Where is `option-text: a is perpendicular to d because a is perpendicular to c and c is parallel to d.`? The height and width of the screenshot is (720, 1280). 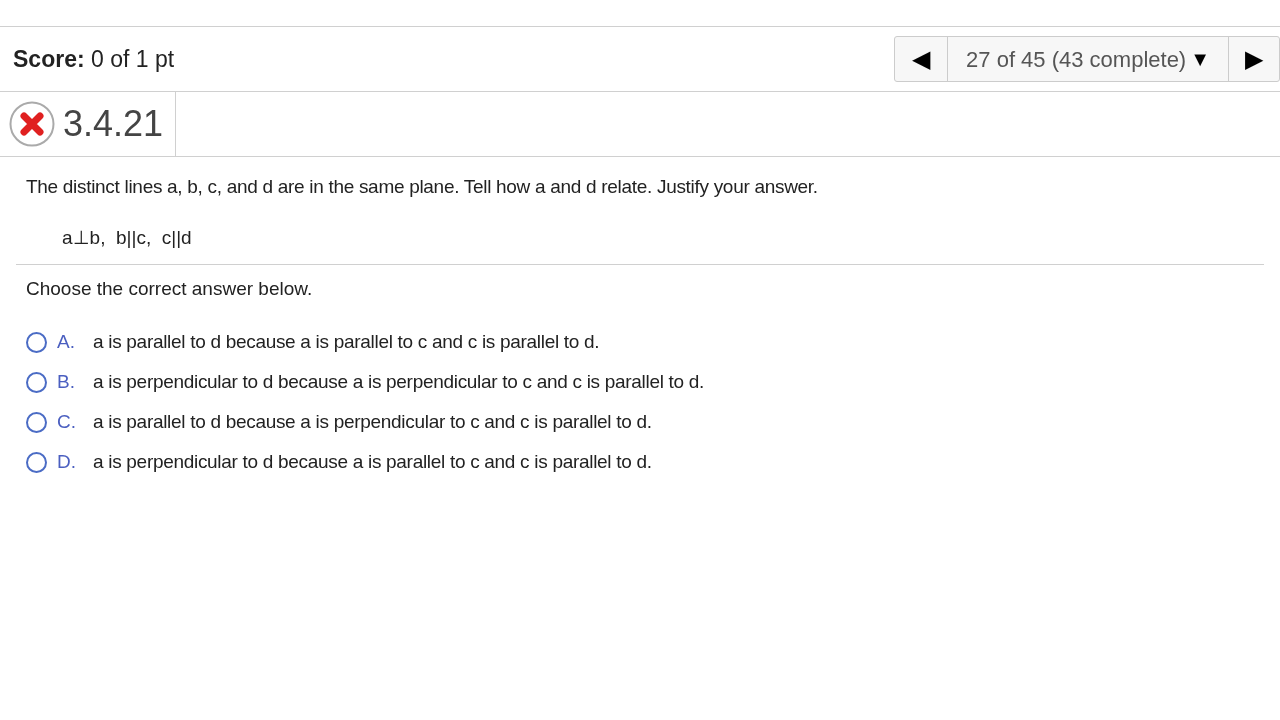 option-text: a is perpendicular to d because a is perpendicular to c and c is parallel to d. is located at coordinates (399, 382).